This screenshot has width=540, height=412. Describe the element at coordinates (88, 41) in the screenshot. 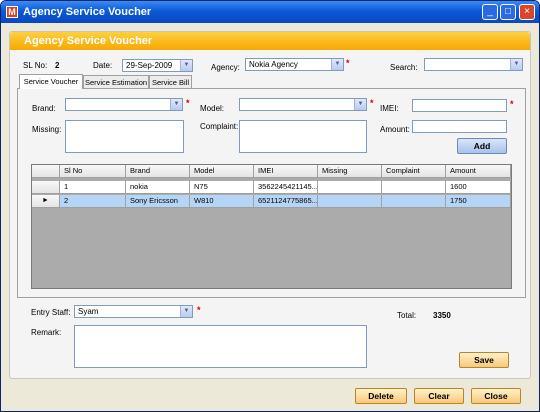

I see `banner-title: Agency Service Voucher` at that location.